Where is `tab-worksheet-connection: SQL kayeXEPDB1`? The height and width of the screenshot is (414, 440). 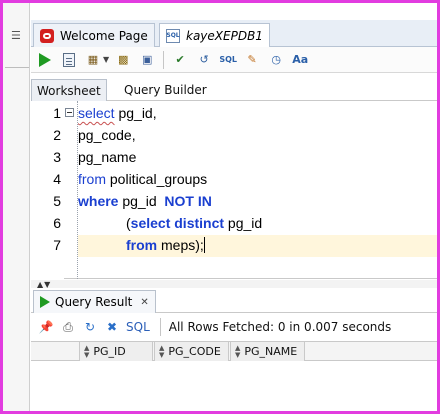 tab-worksheet-connection: SQL kayeXEPDB1 is located at coordinates (214, 35).